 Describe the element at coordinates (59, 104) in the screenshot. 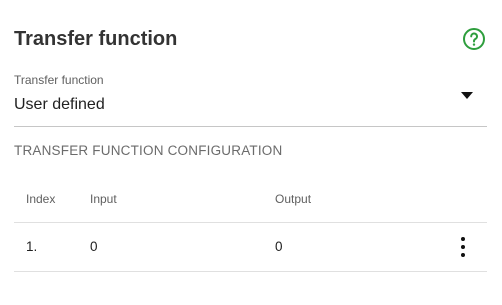

I see `transfer-function-value: User defined` at that location.